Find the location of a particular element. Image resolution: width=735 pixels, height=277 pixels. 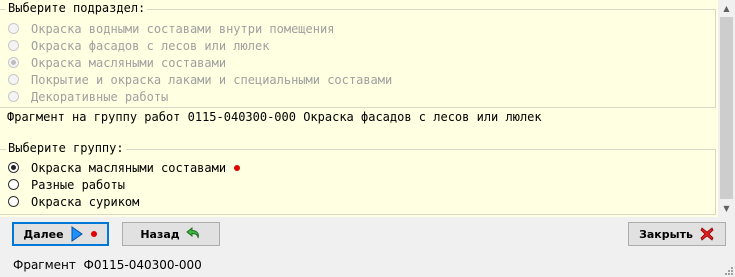

option-label: Декоративные работы is located at coordinates (100, 96).